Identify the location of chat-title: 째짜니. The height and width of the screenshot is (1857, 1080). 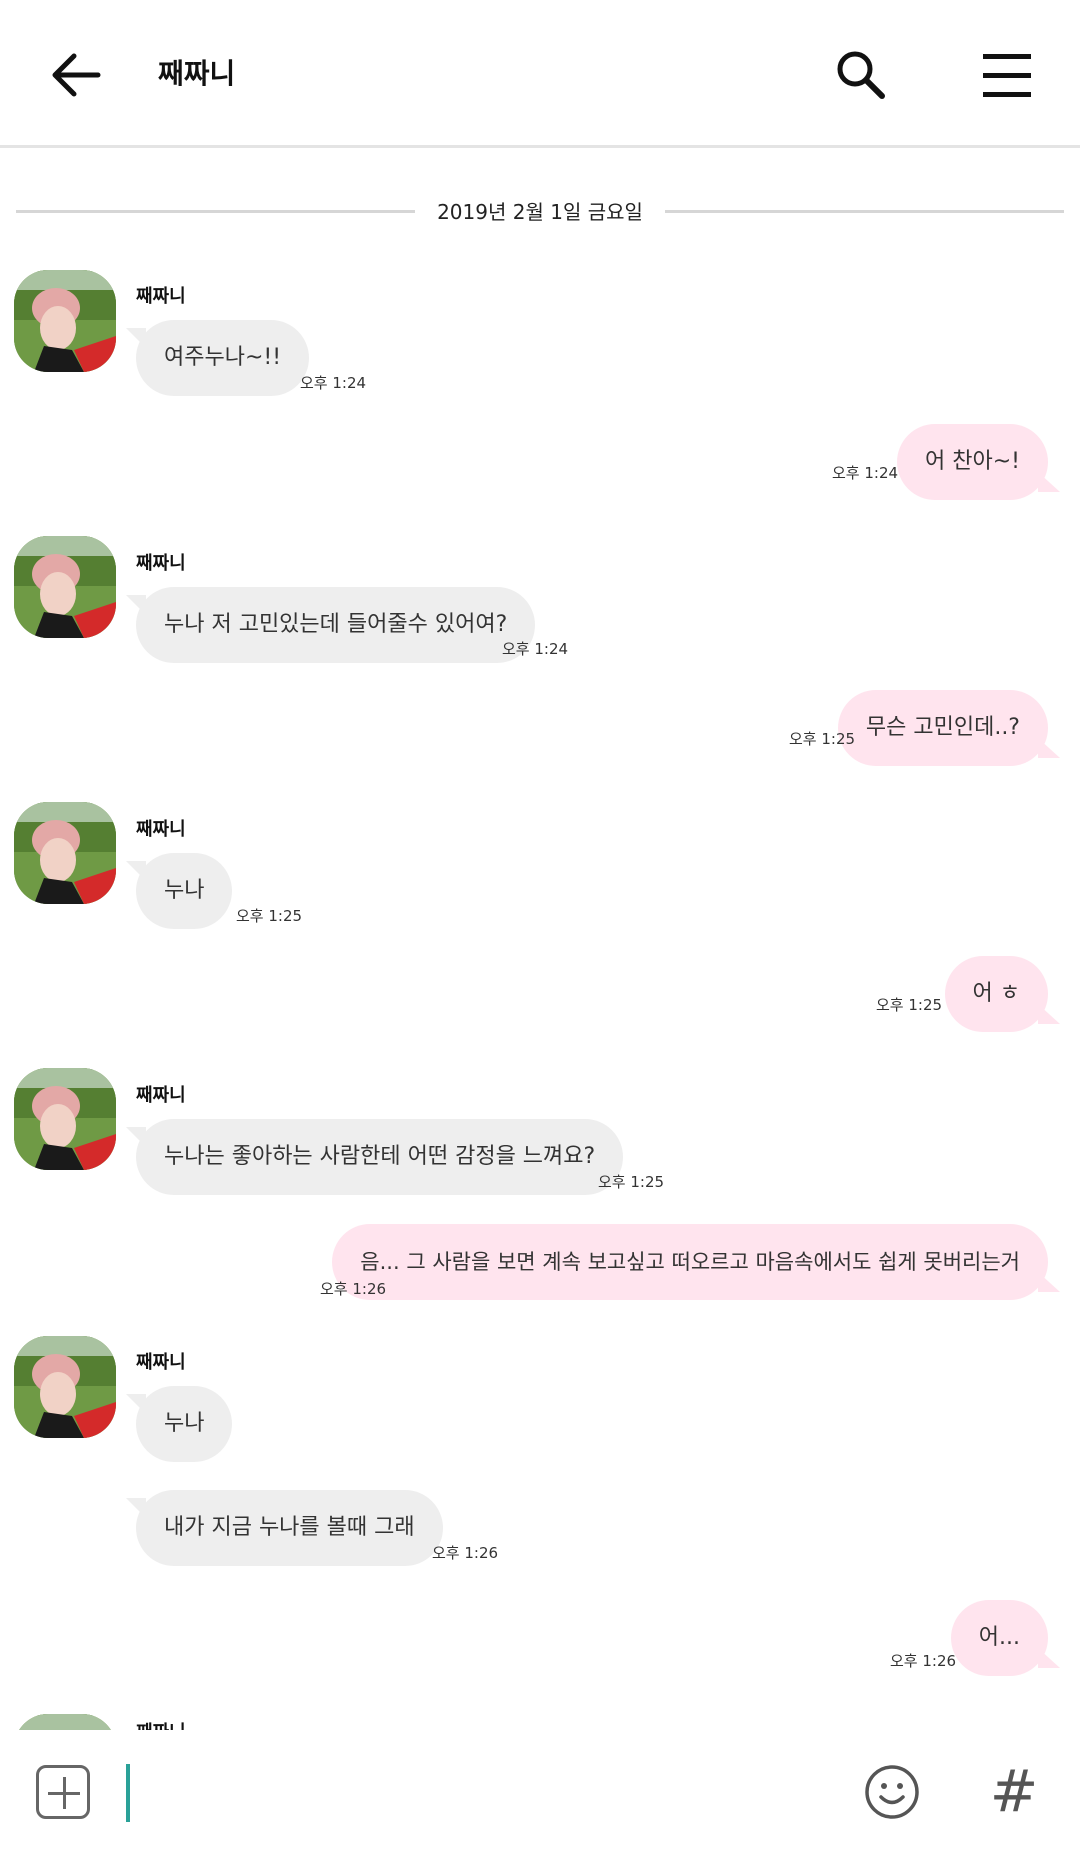
(197, 73).